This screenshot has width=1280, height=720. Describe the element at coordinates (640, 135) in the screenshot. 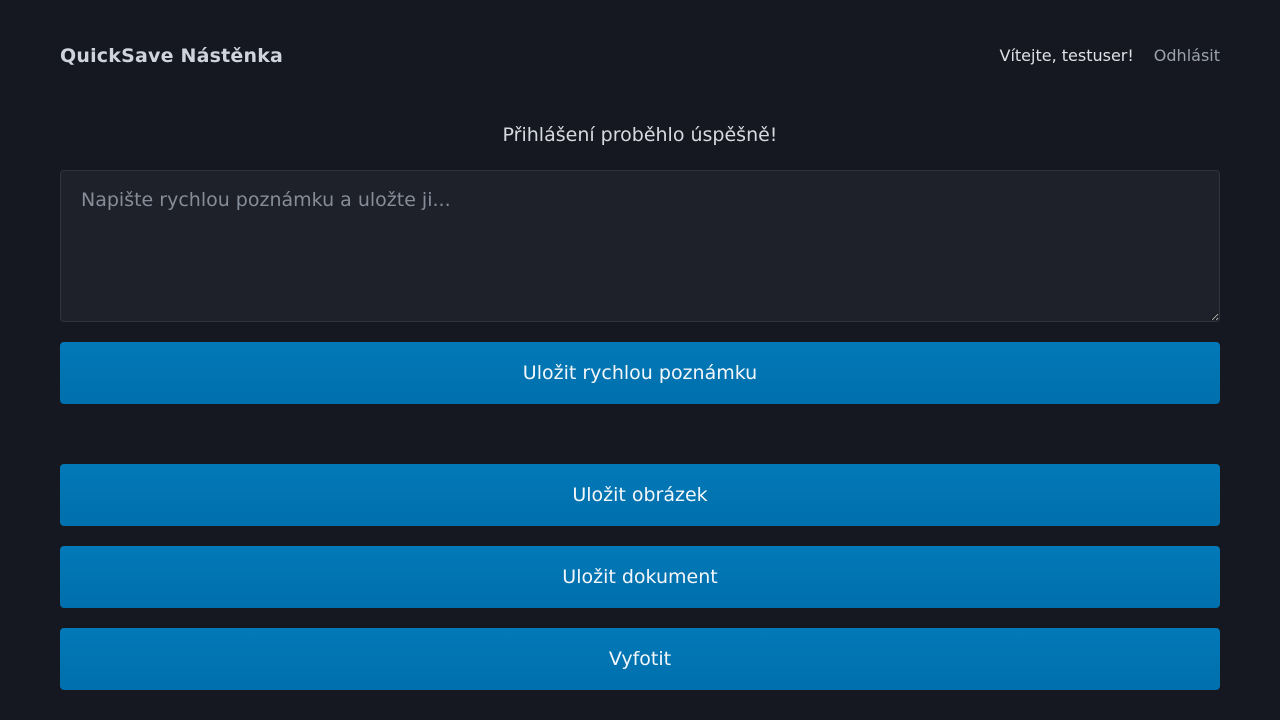

I see `flash-message: Přihlášení proběhlo úspěšně!` at that location.